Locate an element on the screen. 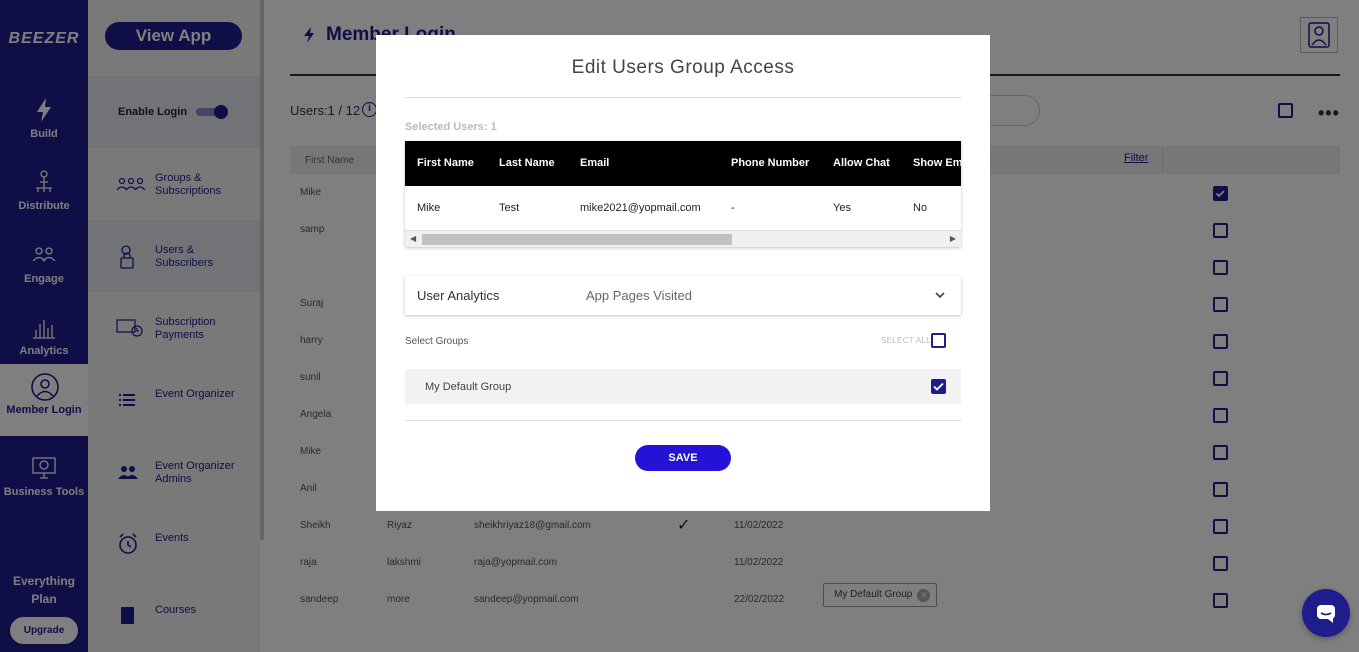  chat-button is located at coordinates (1326, 613).